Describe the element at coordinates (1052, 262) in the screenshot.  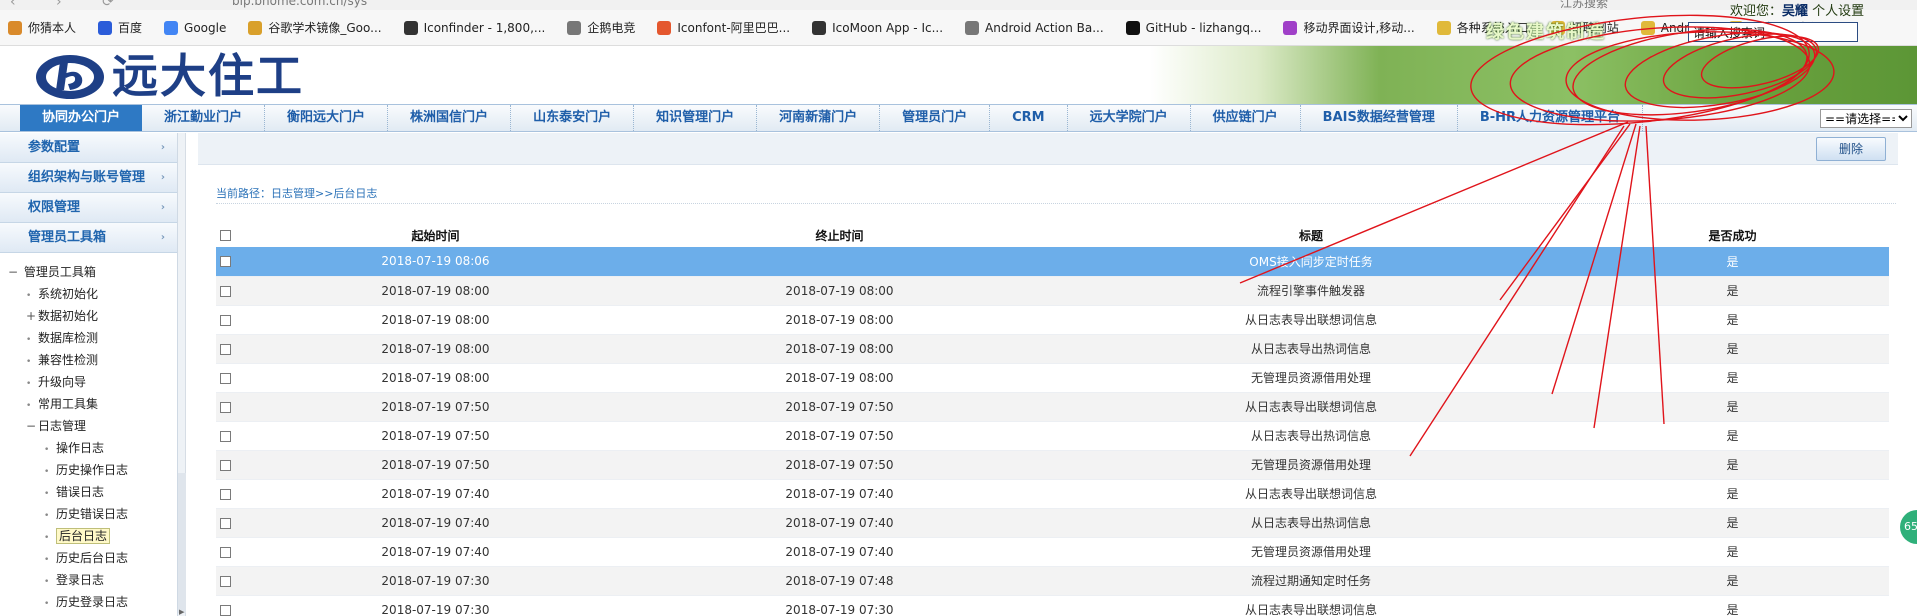
I see `table-row: 2018-07-19 08:06 OMS接入同步定时任务是` at that location.